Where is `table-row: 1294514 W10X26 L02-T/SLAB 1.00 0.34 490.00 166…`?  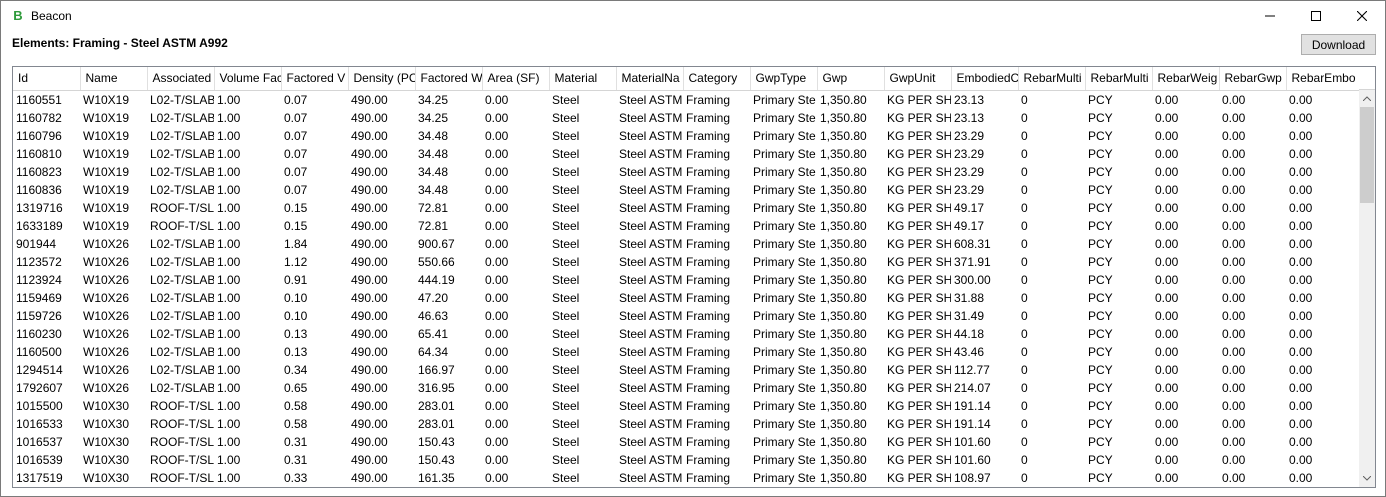 table-row: 1294514 W10X26 L02-T/SLAB 1.00 0.34 490.00 166… is located at coordinates (686, 370).